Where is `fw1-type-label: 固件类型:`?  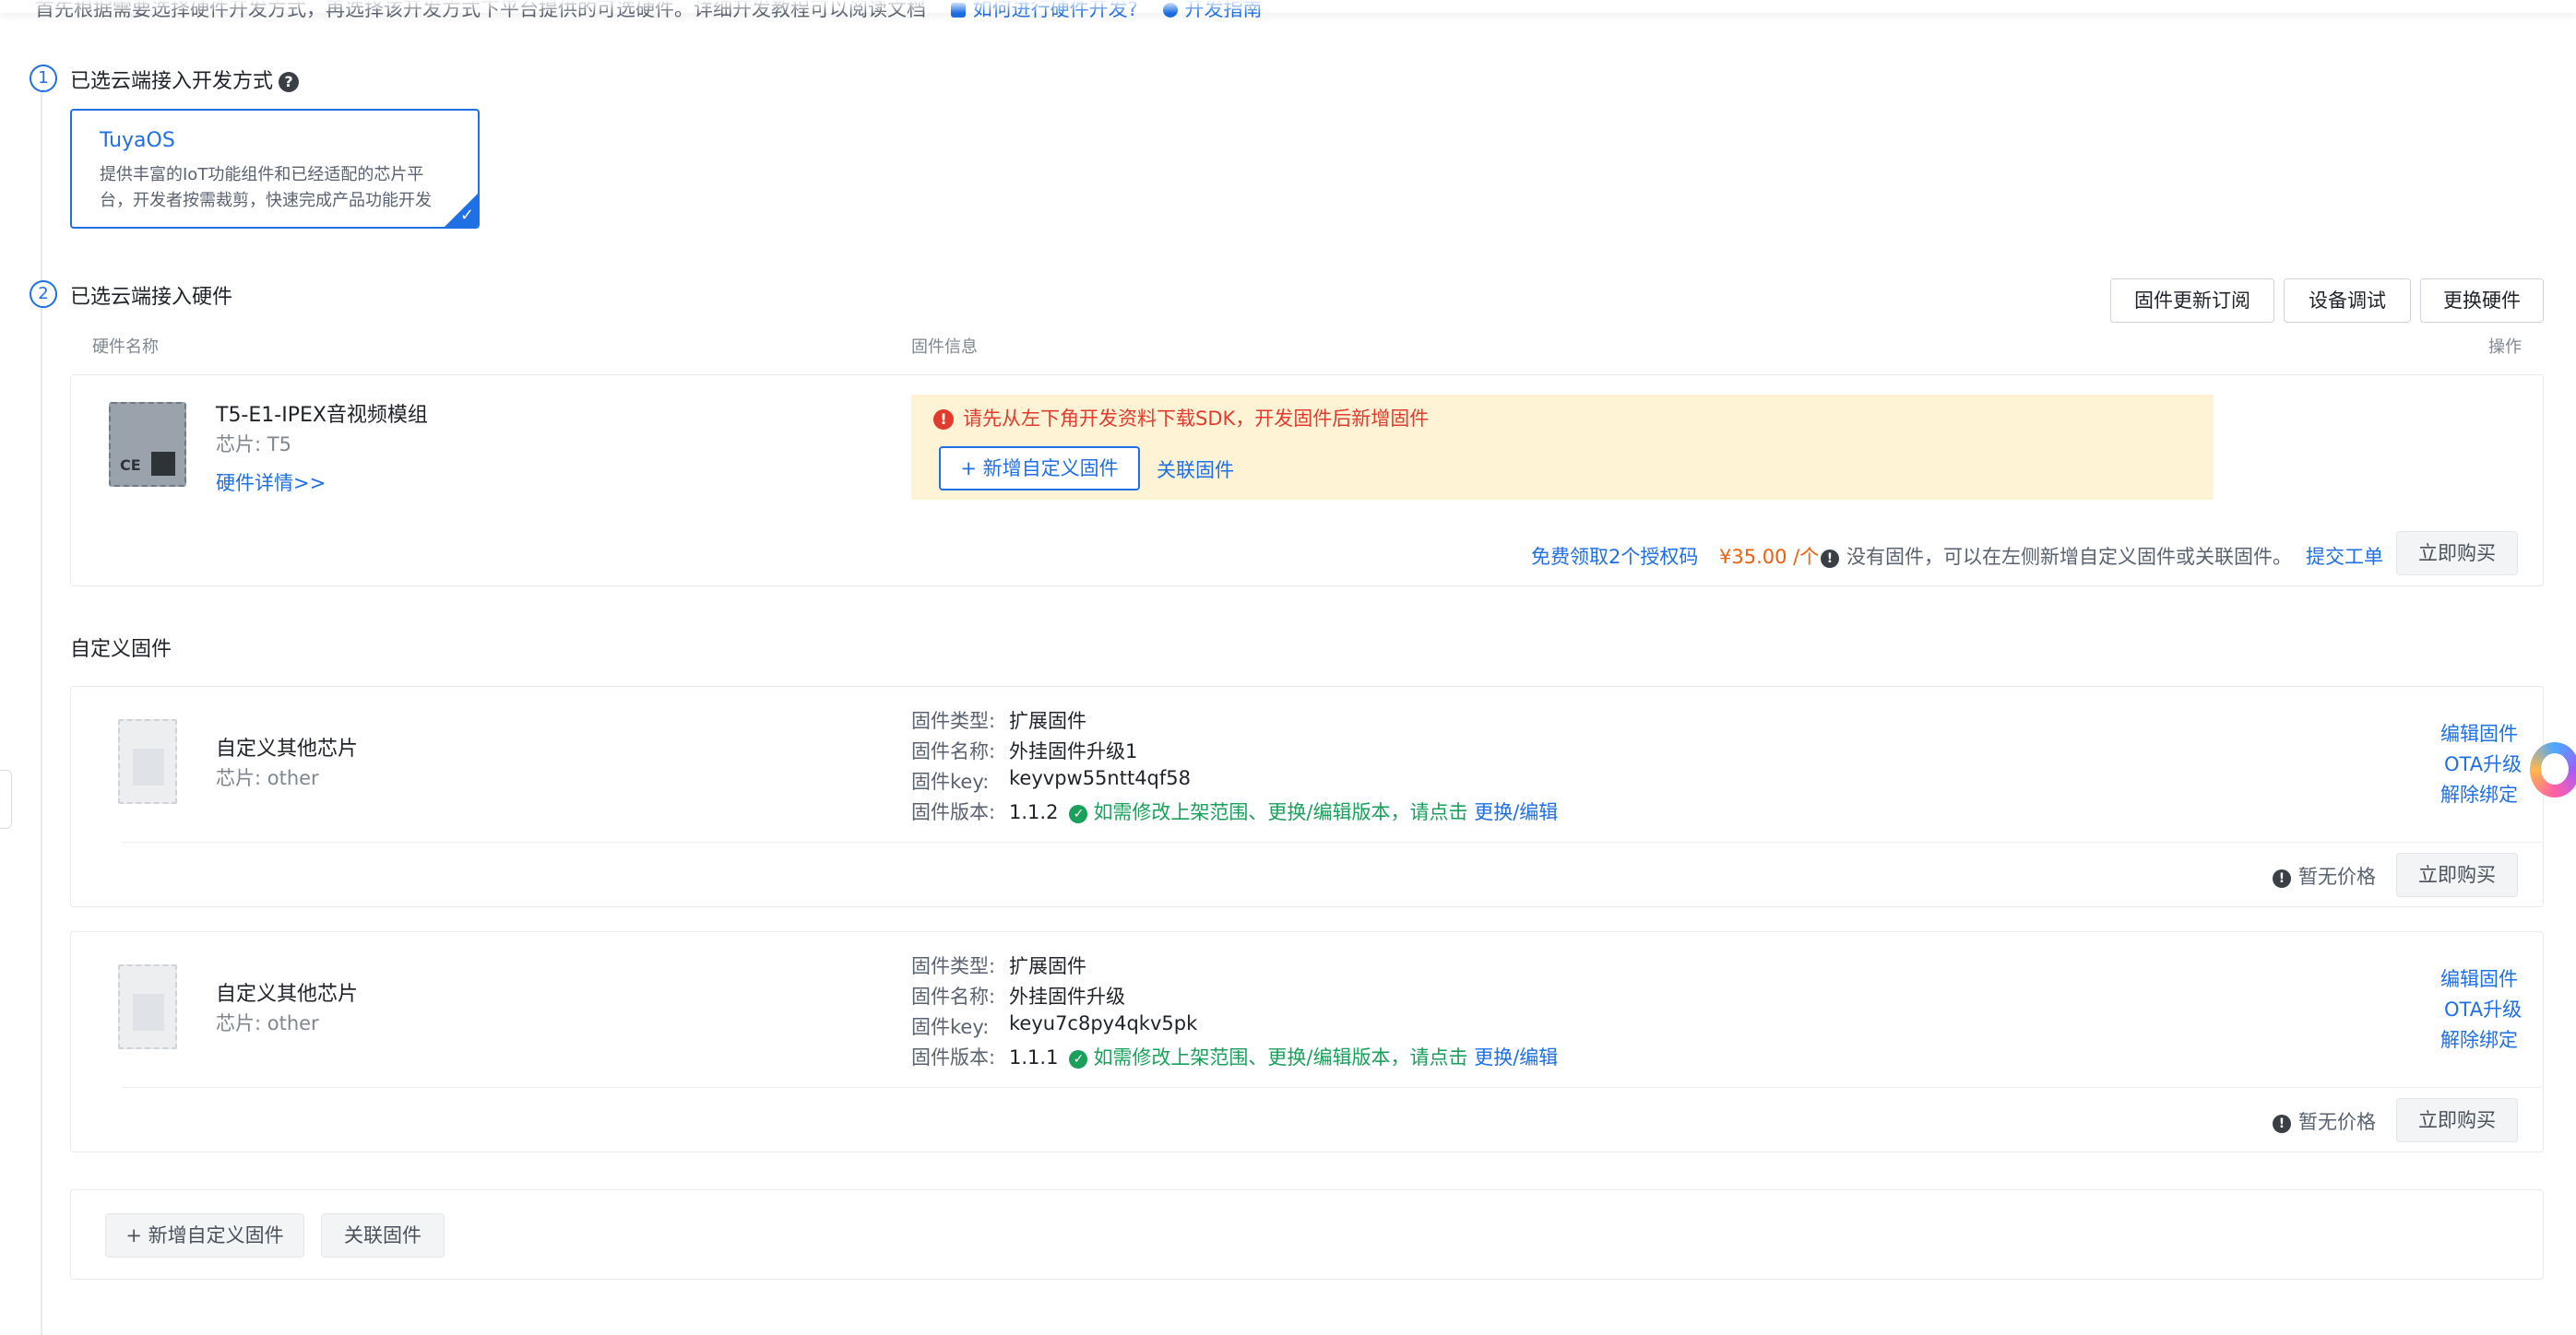 fw1-type-label: 固件类型: is located at coordinates (953, 721).